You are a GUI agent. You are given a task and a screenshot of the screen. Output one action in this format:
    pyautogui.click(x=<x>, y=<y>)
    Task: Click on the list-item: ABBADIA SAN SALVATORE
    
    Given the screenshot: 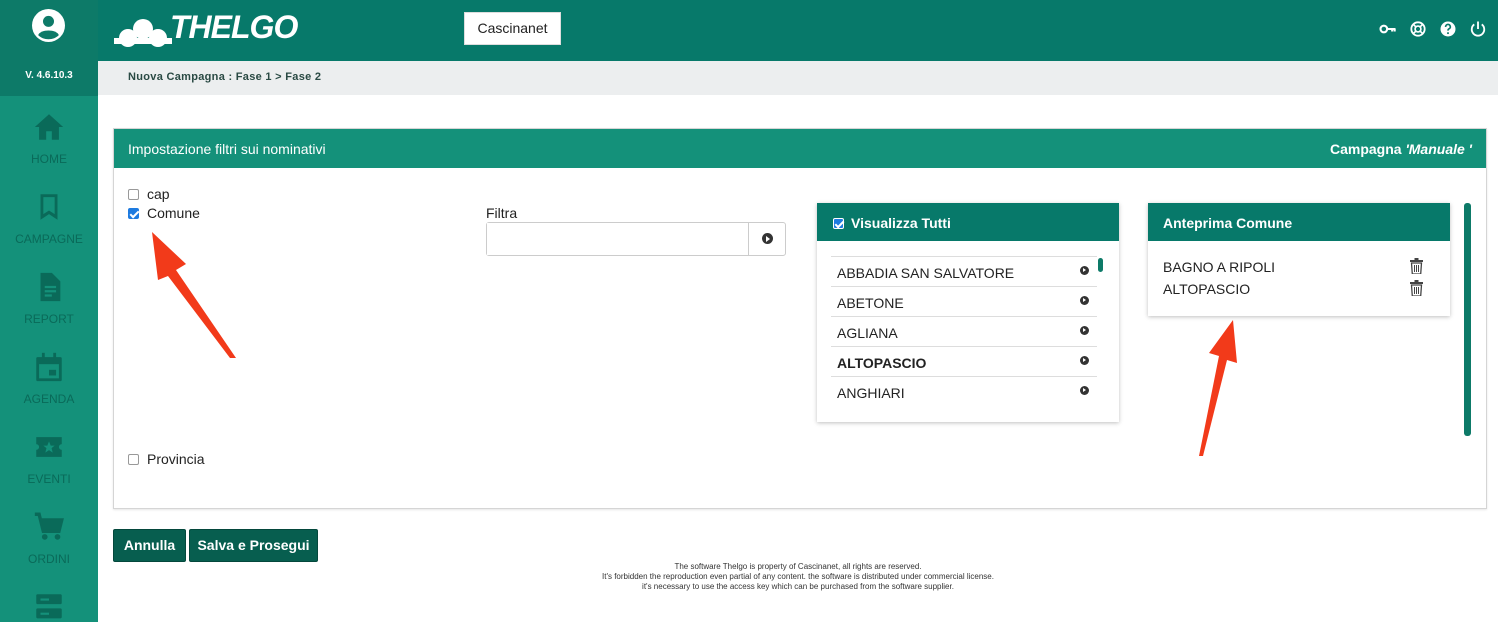 What is the action you would take?
    pyautogui.click(x=964, y=271)
    